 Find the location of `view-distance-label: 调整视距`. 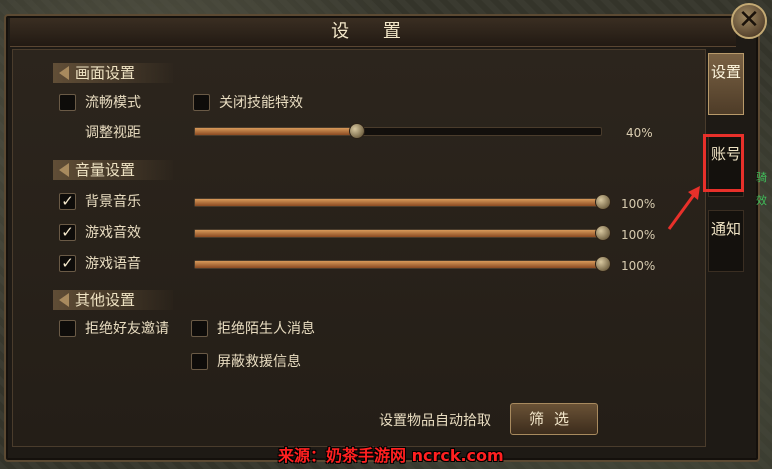

view-distance-label: 调整视距 is located at coordinates (113, 133).